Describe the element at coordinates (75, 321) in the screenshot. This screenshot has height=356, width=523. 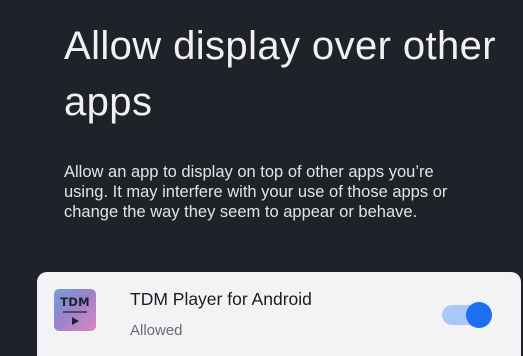
I see `play-icon` at that location.